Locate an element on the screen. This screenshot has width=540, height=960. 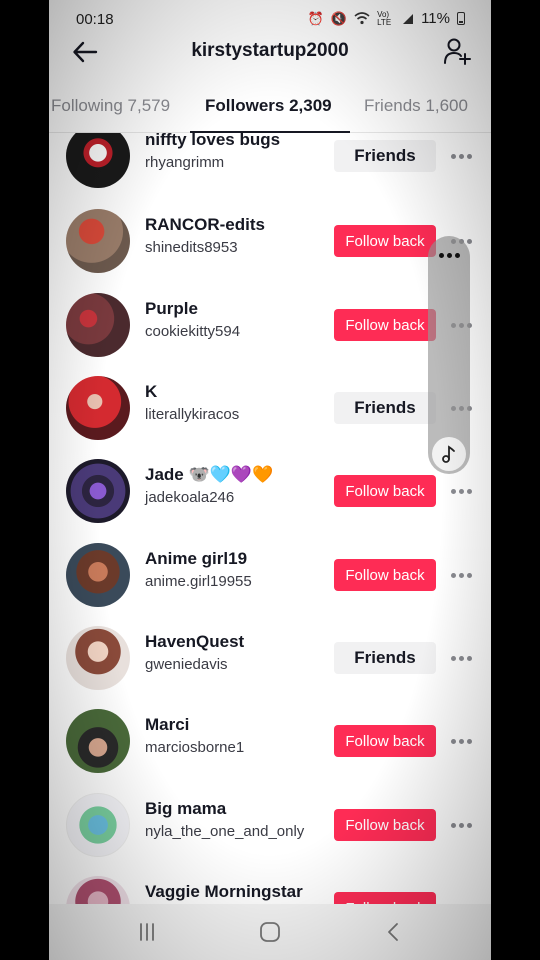
follower-username: literallykiracos is located at coordinates (192, 414).